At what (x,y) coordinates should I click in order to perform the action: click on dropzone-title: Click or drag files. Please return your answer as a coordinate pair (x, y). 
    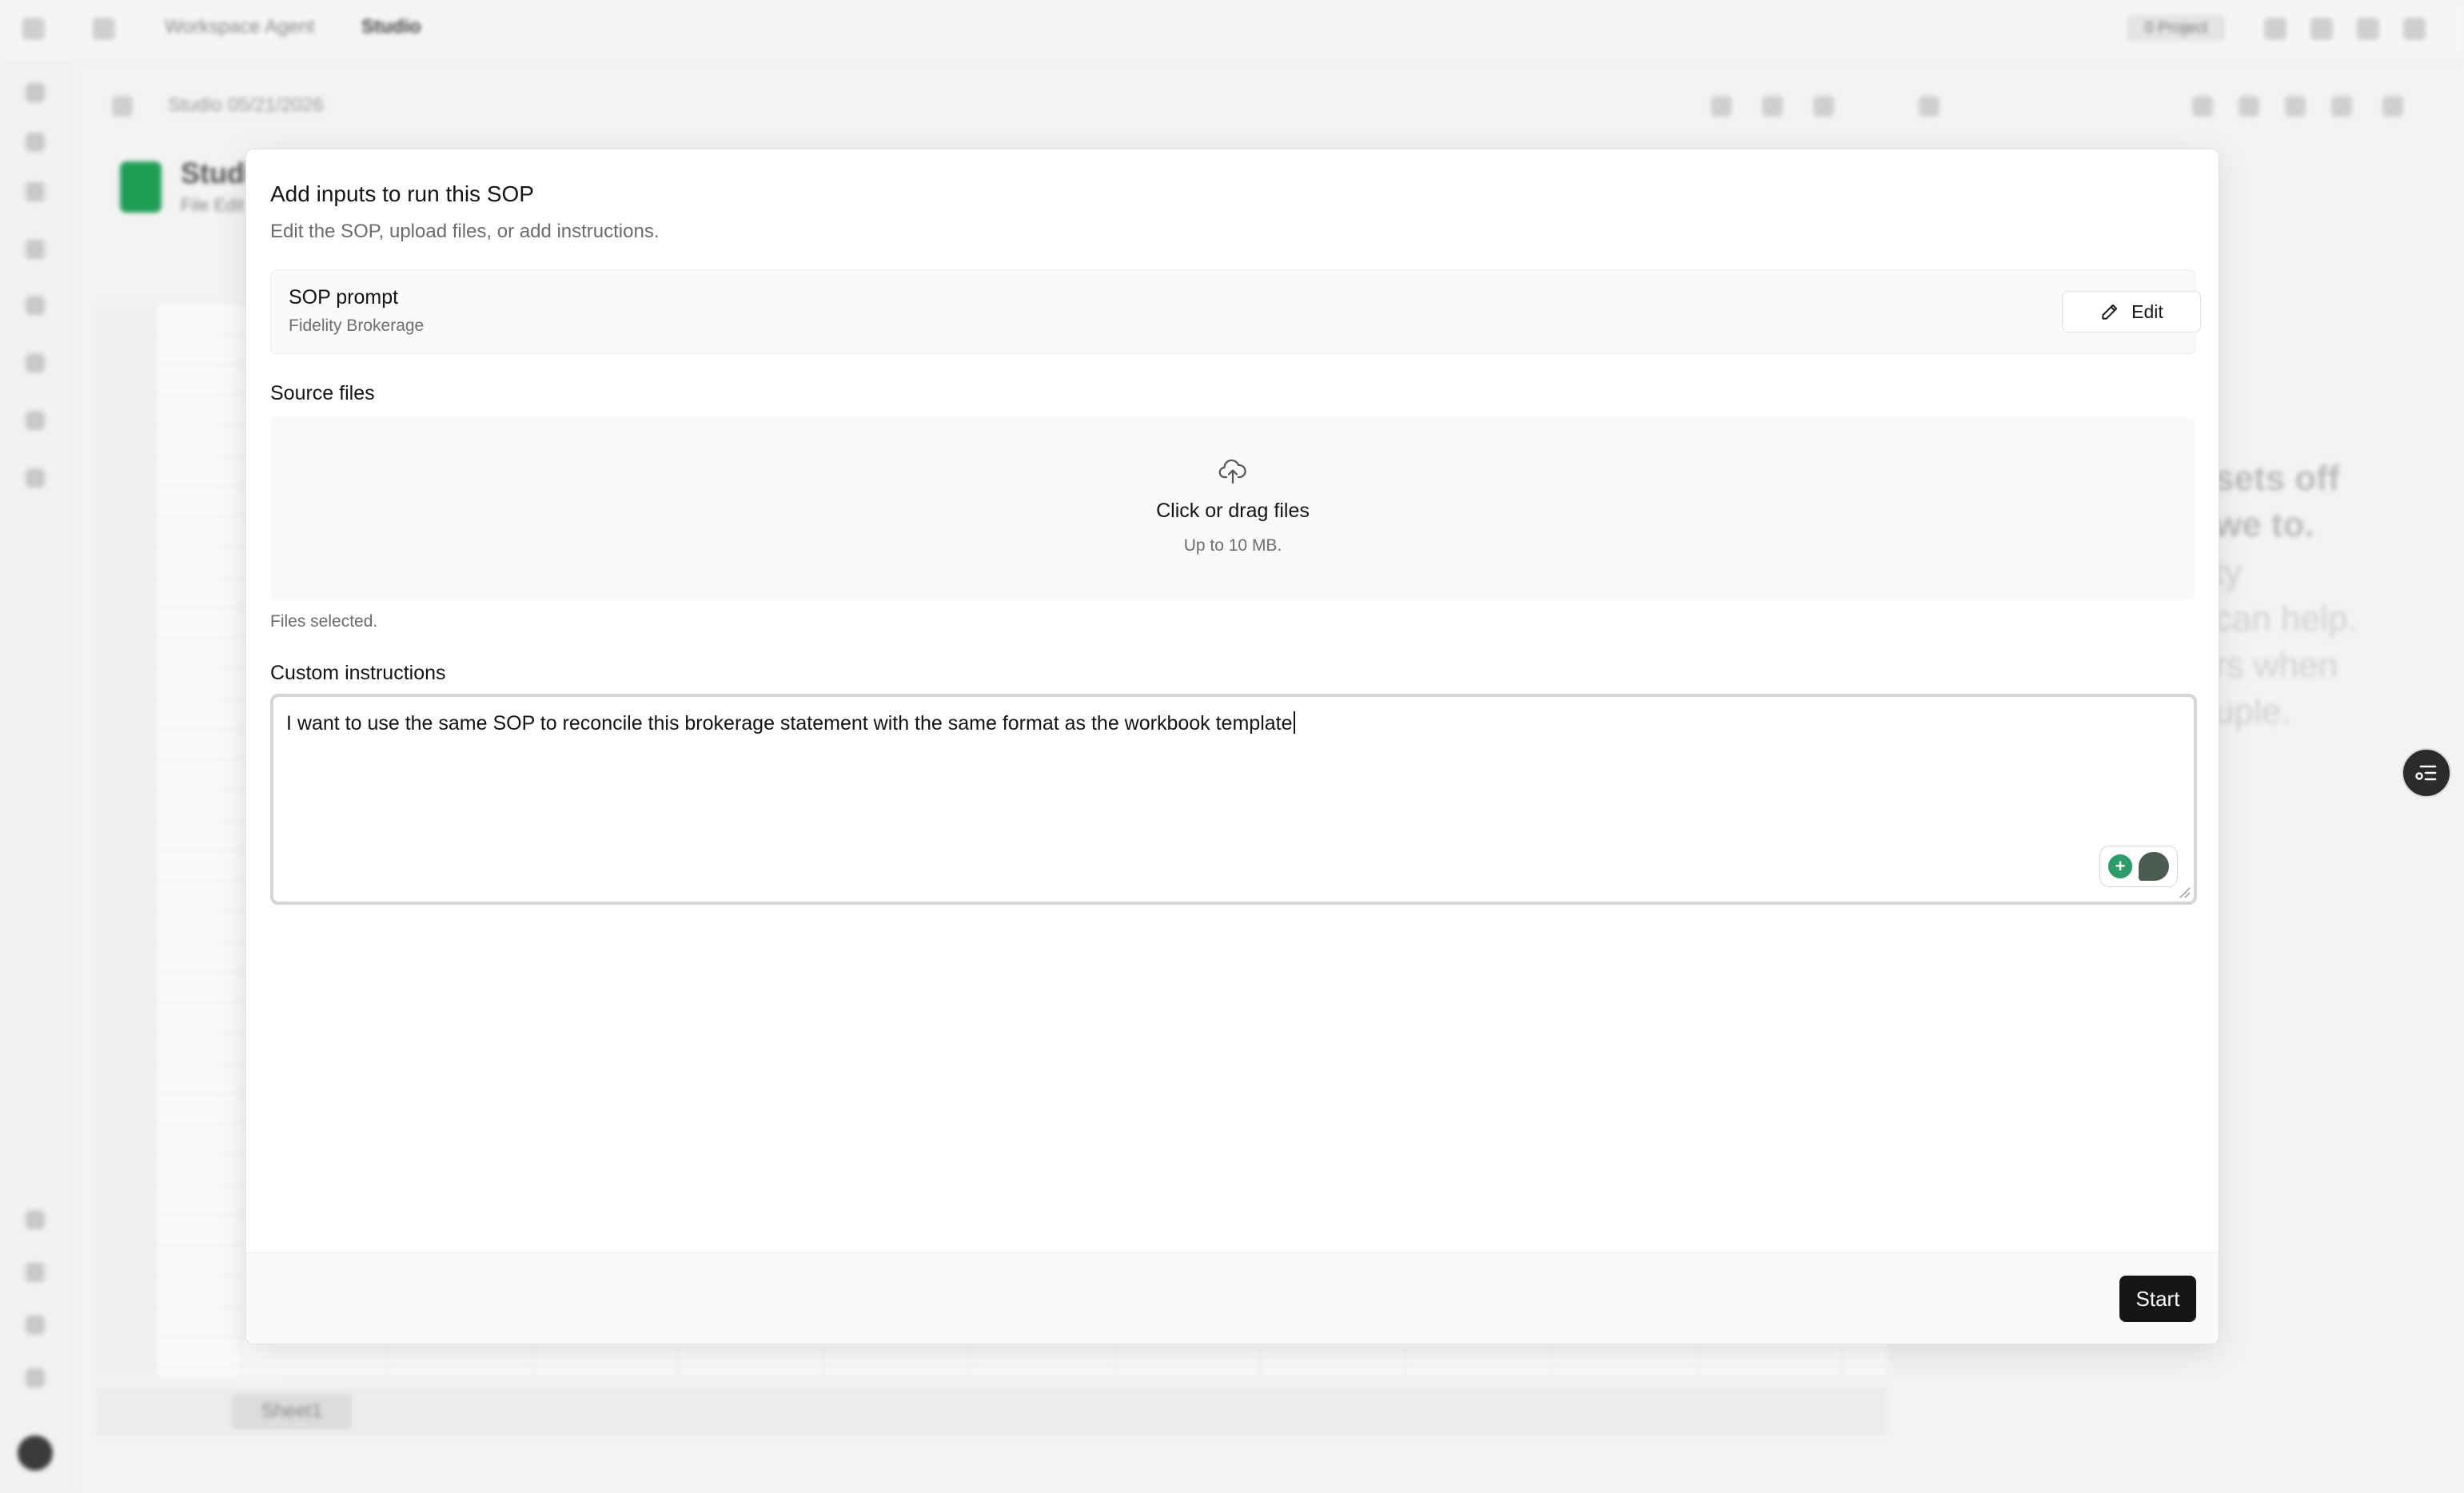
    Looking at the image, I should click on (1233, 511).